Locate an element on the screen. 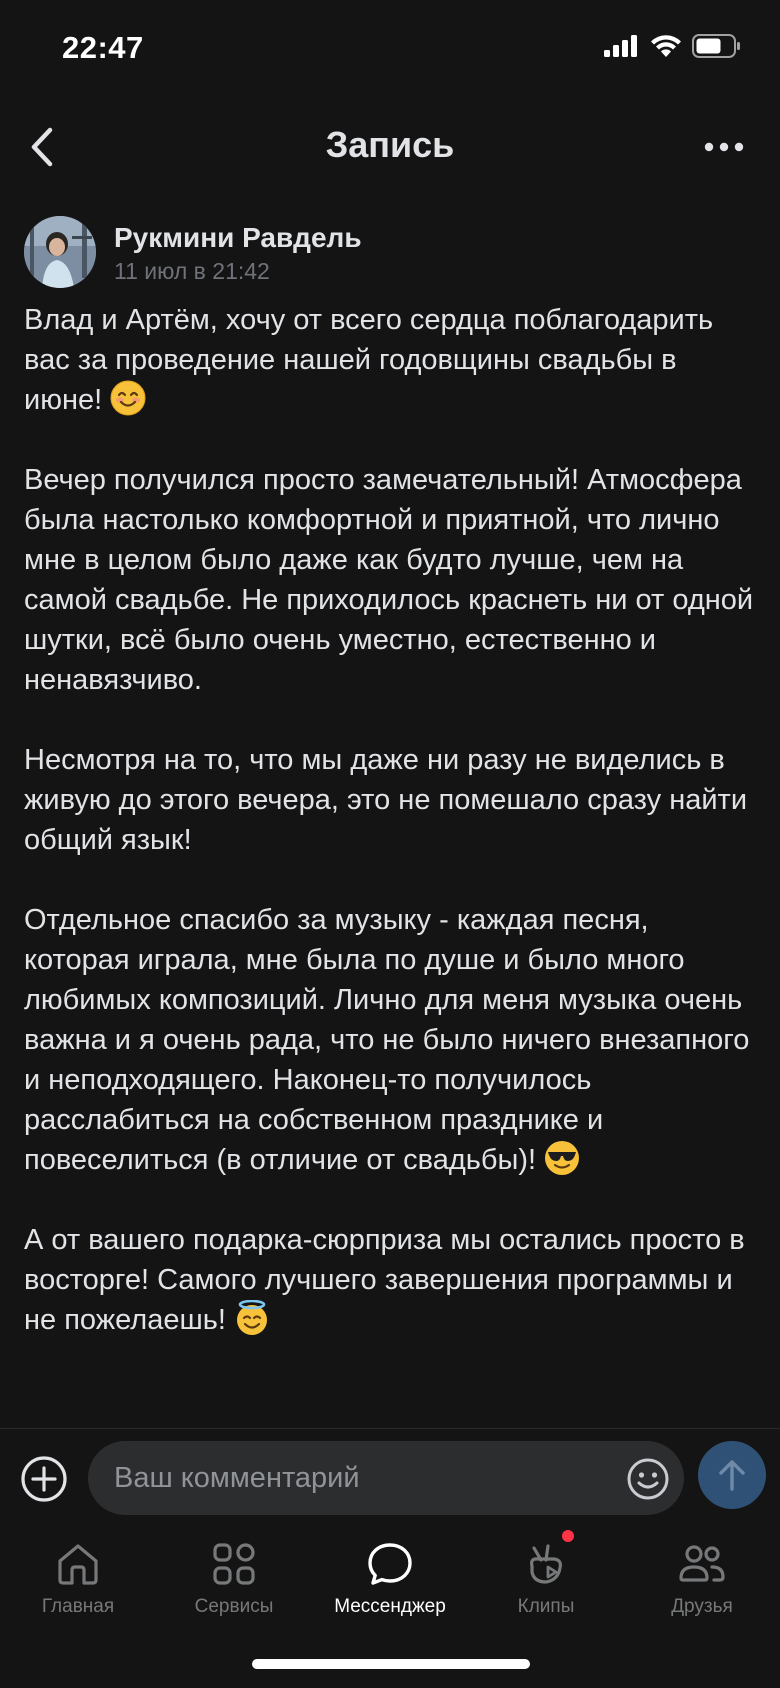  halo-face-icon is located at coordinates (251, 1317).